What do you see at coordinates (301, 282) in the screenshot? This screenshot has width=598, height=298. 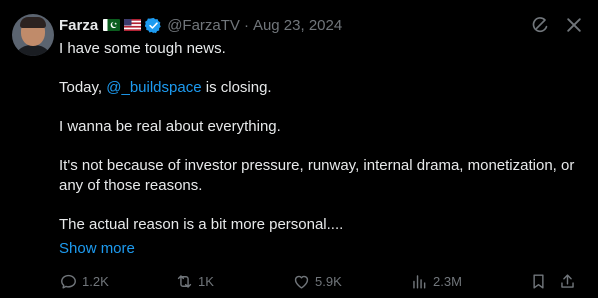 I see `like-icon` at bounding box center [301, 282].